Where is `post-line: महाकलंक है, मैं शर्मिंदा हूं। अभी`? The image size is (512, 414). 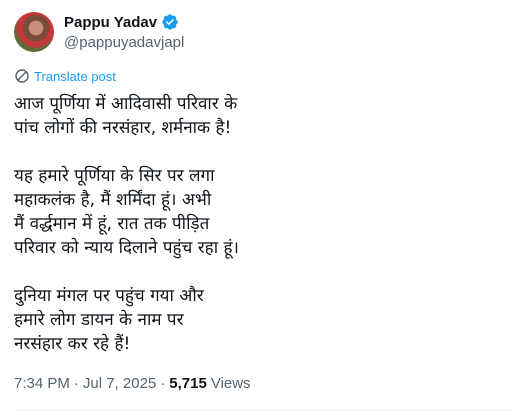 post-line: महाकलंक है, मैं शर्मिंदा हूं। अभी is located at coordinates (113, 200).